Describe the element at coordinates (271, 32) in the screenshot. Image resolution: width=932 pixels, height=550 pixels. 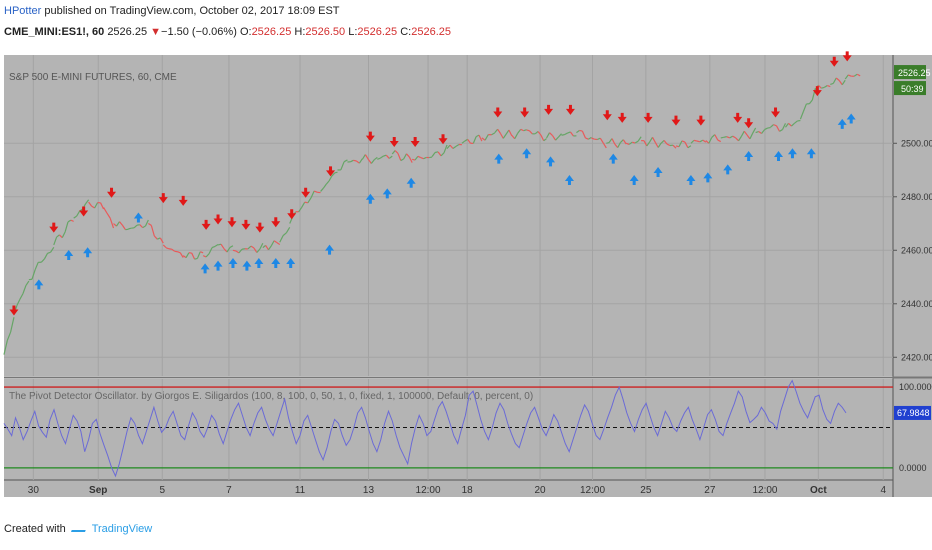
I see `open-value: 2526.25` at that location.